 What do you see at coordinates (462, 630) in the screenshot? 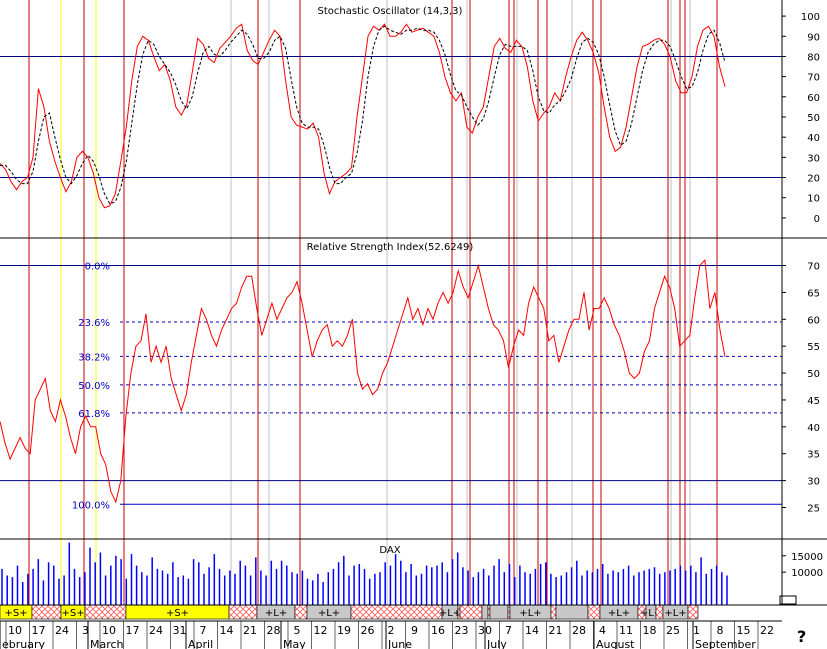
I see `x-day-label: 23` at bounding box center [462, 630].